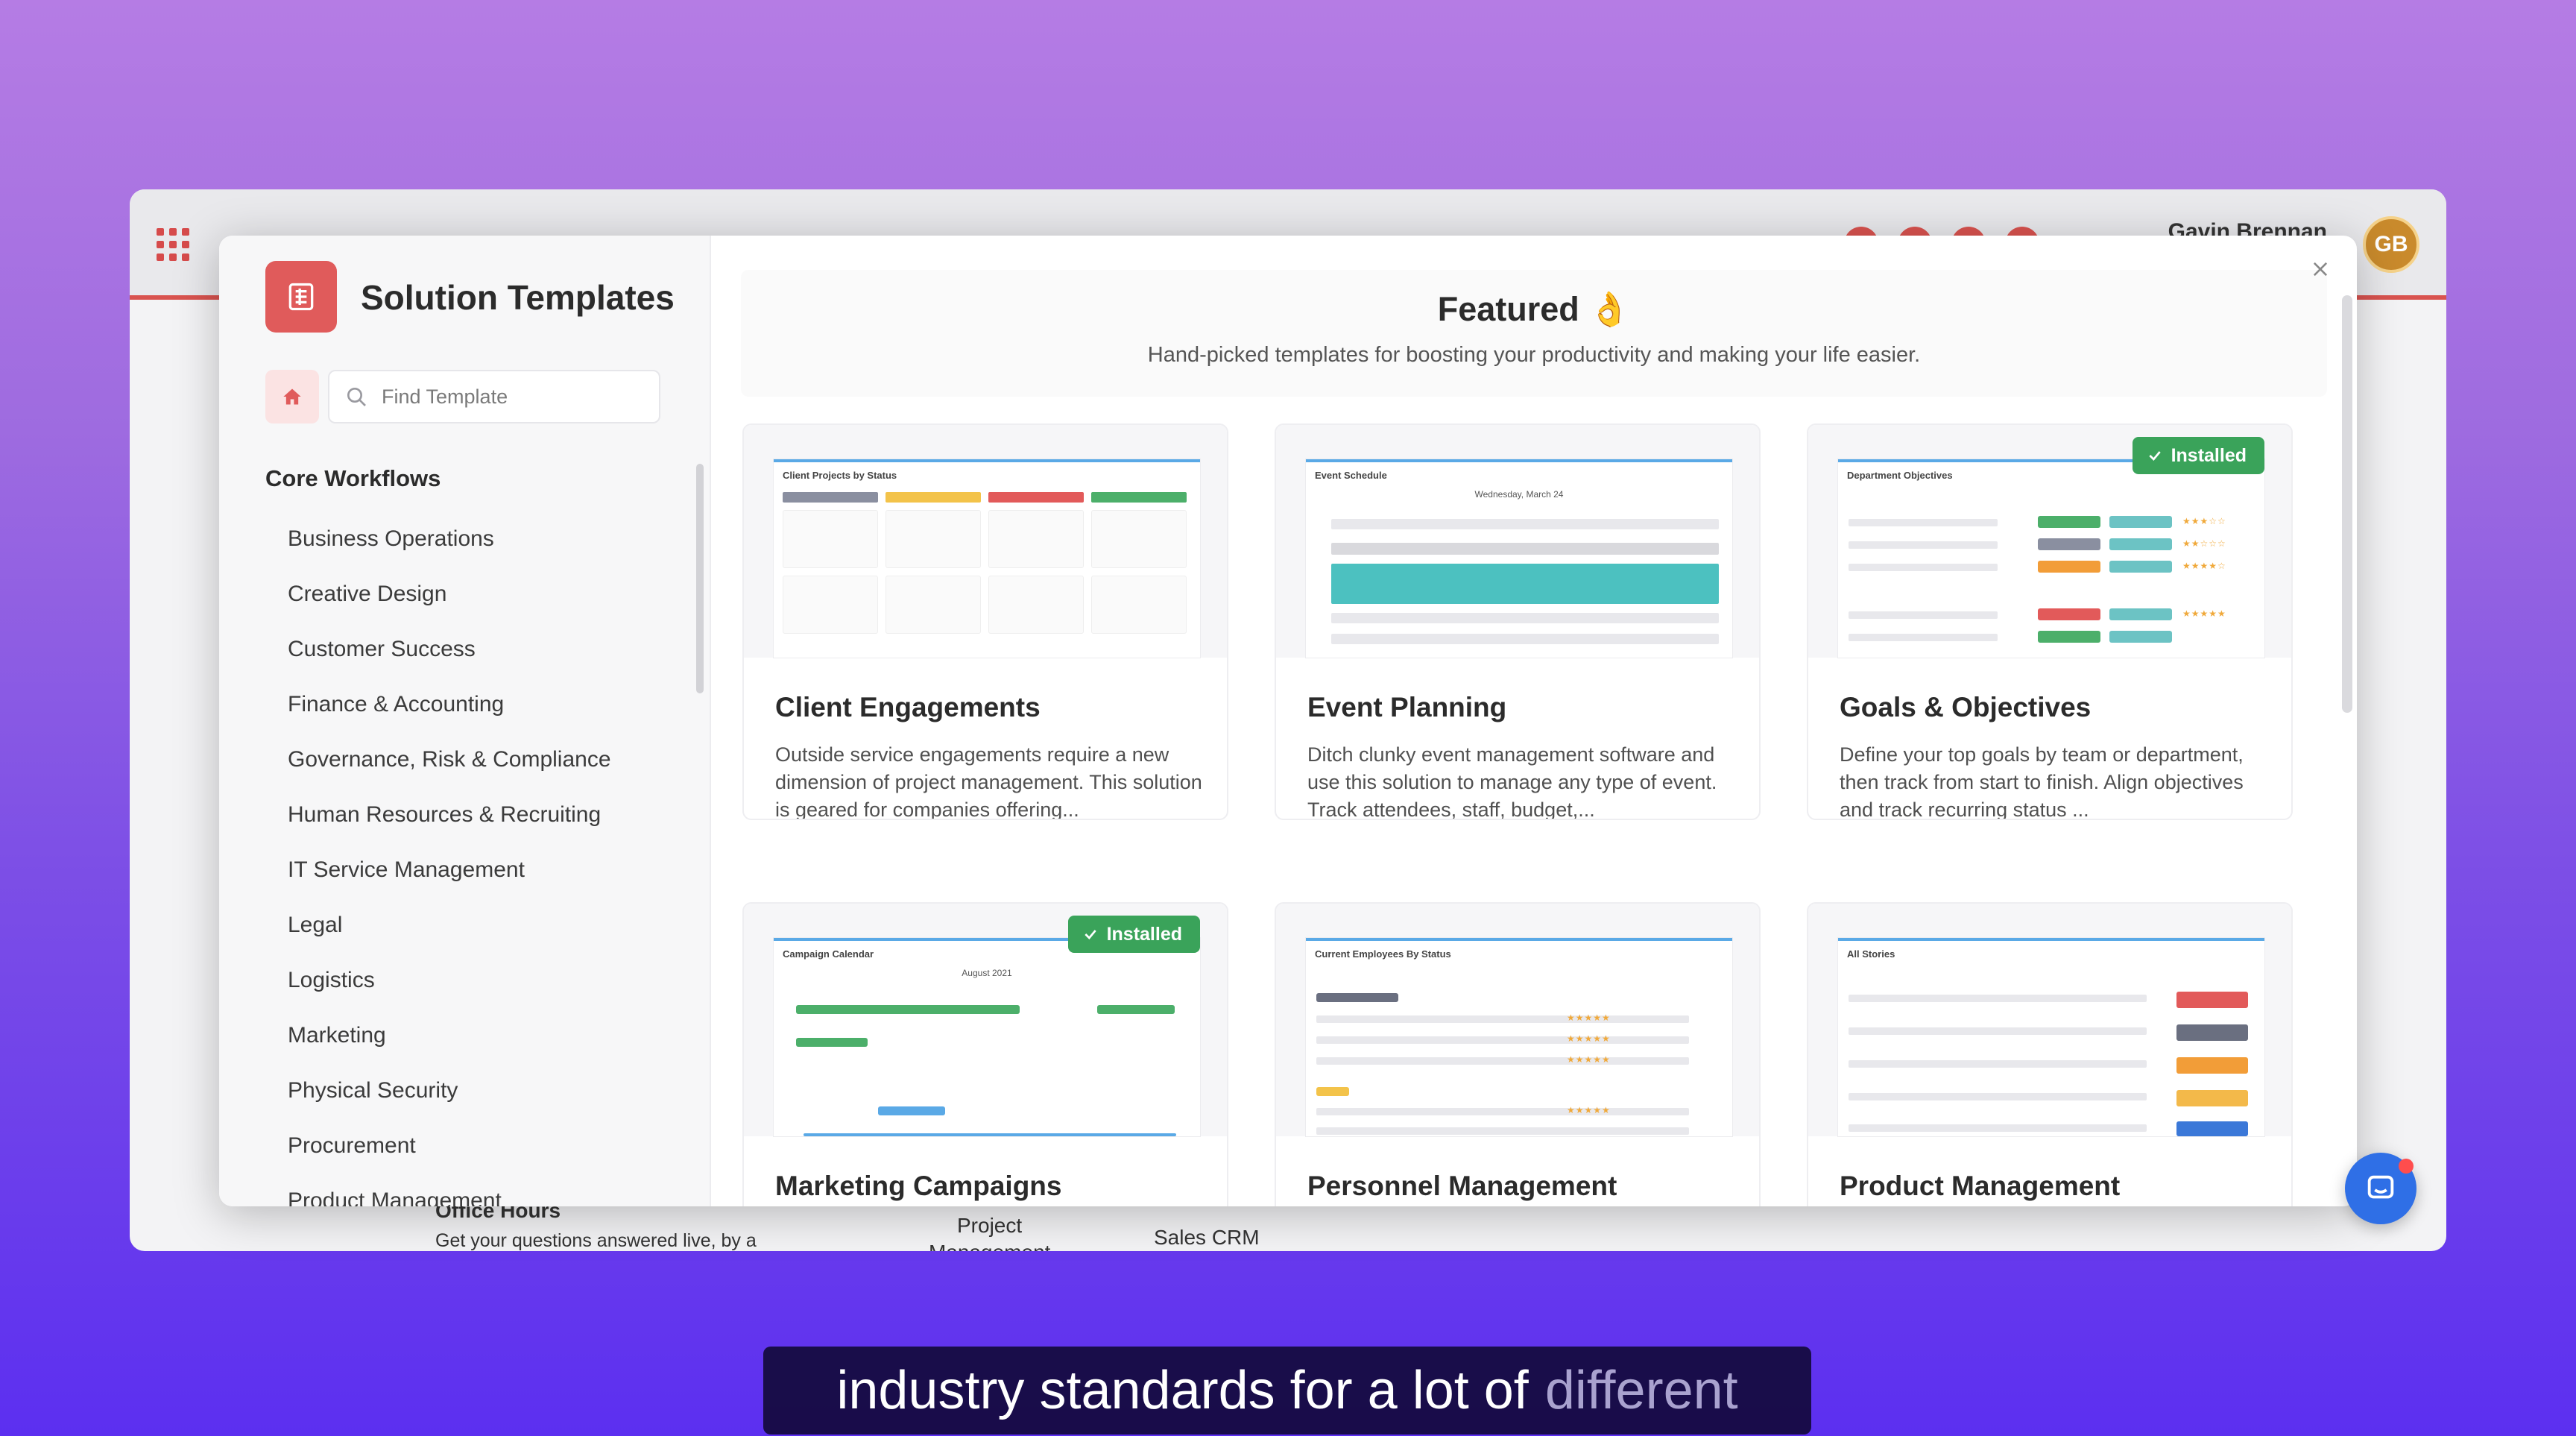 This screenshot has height=1436, width=2576. What do you see at coordinates (2406, 1166) in the screenshot?
I see `notification-dot` at bounding box center [2406, 1166].